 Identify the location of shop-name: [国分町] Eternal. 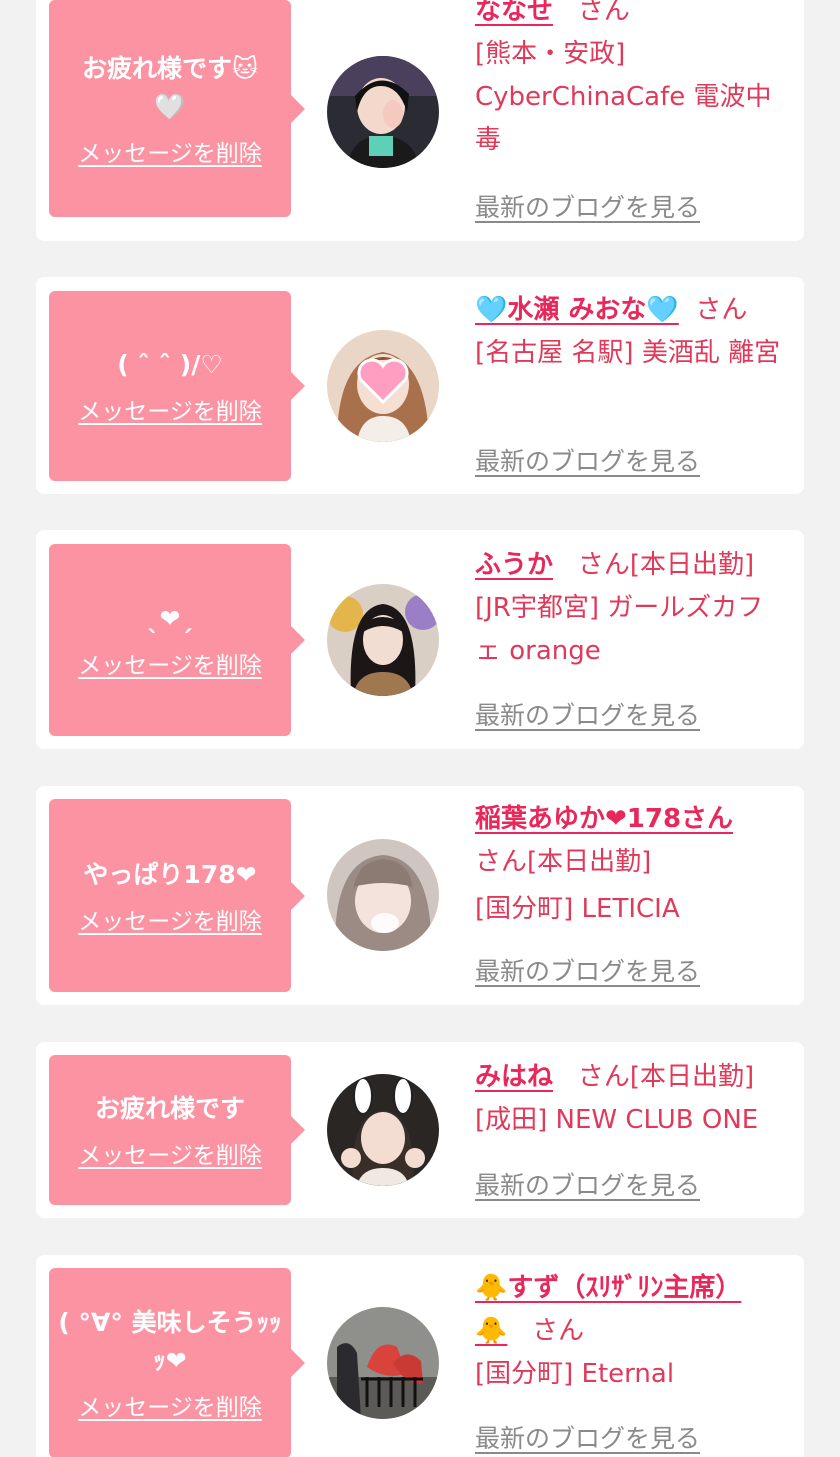
(575, 1374).